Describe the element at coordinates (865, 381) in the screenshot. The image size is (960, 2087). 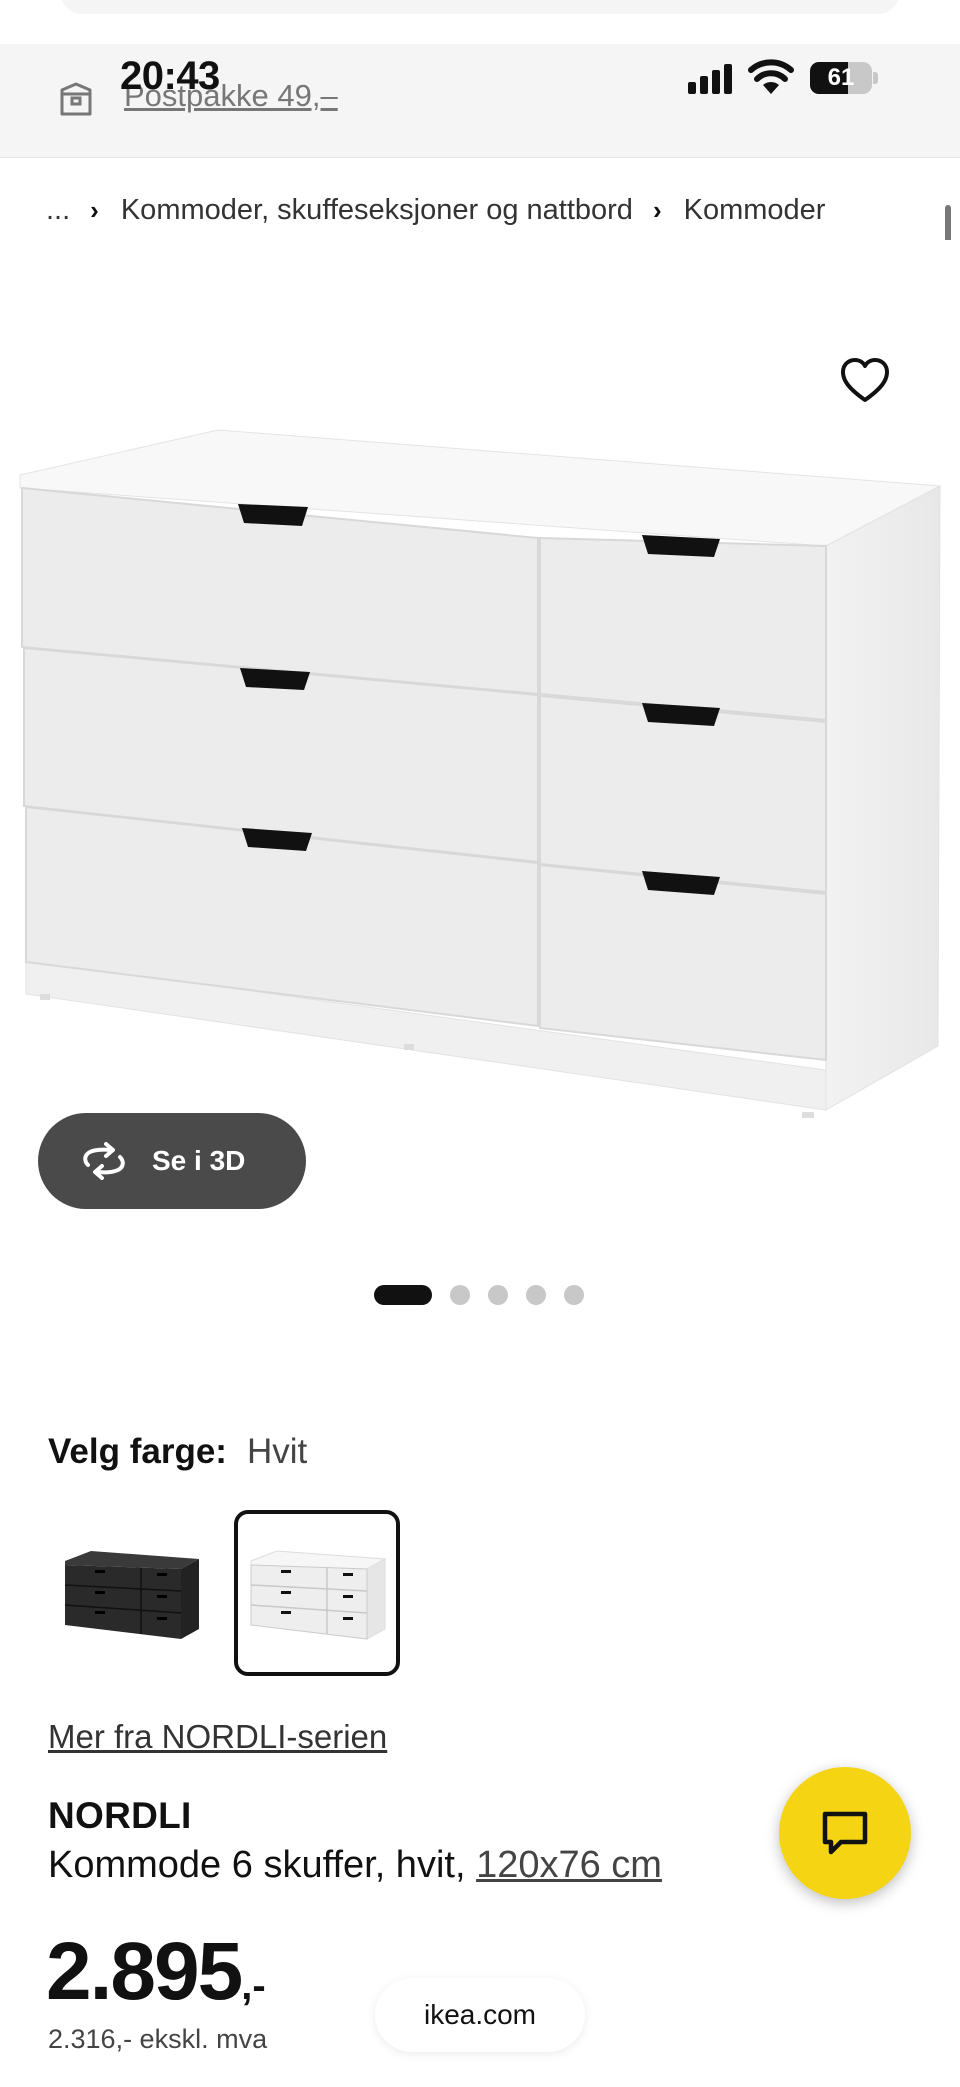
I see `heart-icon` at that location.